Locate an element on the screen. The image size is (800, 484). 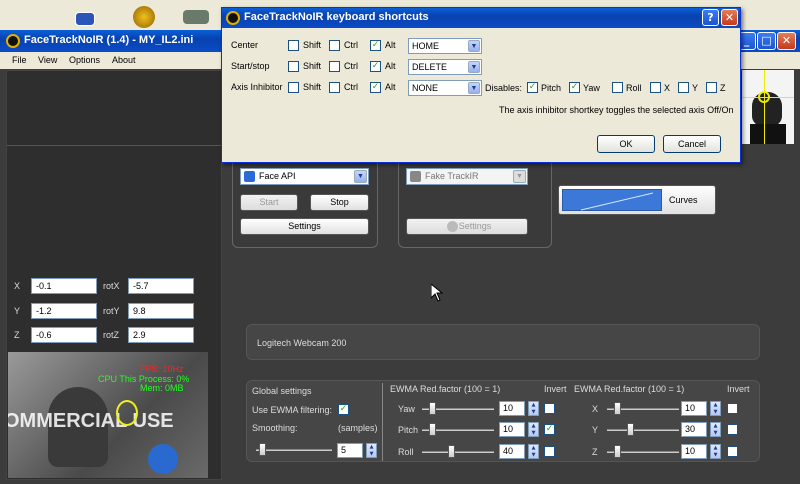
samples-label: (samples) is located at coordinates (358, 428).